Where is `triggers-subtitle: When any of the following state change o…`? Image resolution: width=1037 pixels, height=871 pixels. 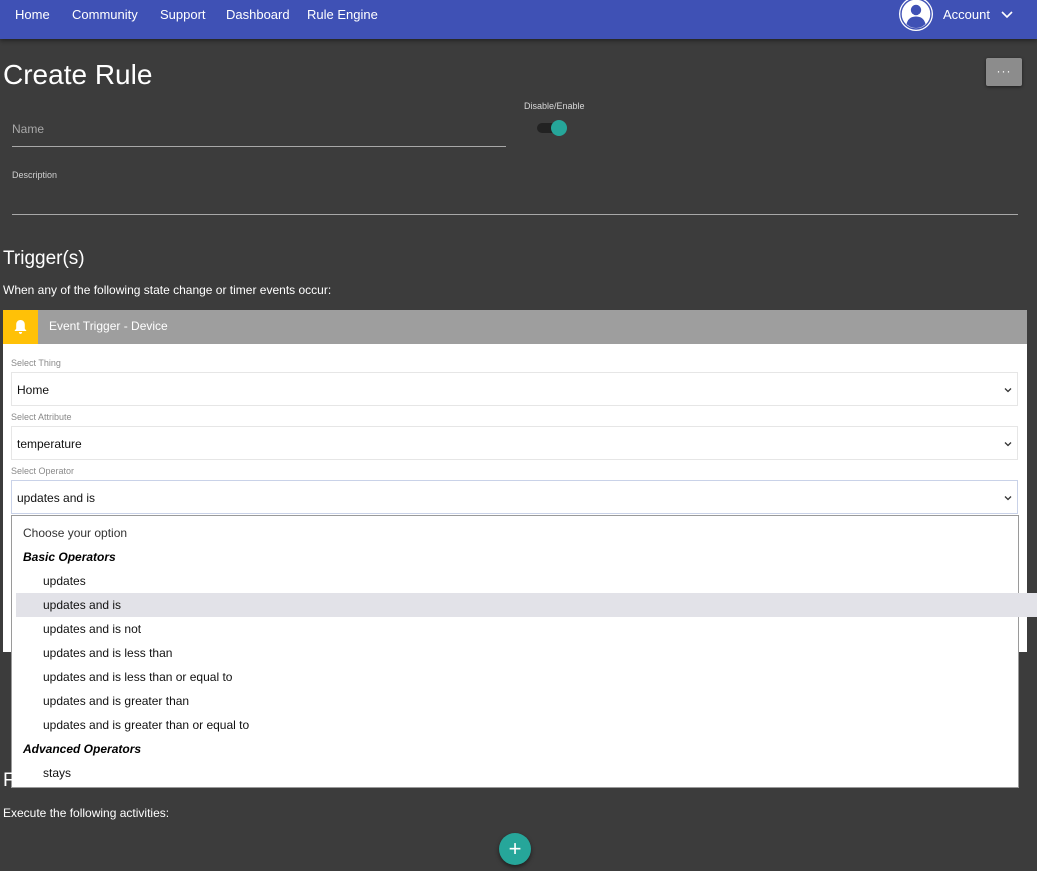 triggers-subtitle: When any of the following state change o… is located at coordinates (167, 290).